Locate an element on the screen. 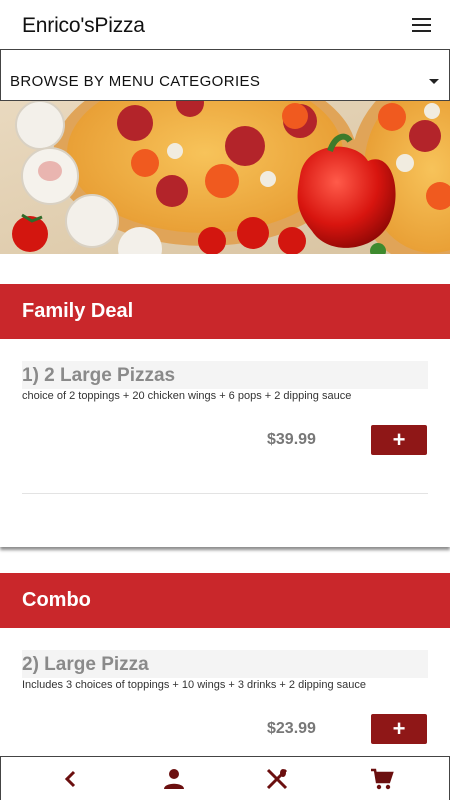 Image resolution: width=450 pixels, height=800 pixels. app-header: Enrico'sPizza is located at coordinates (225, 25).